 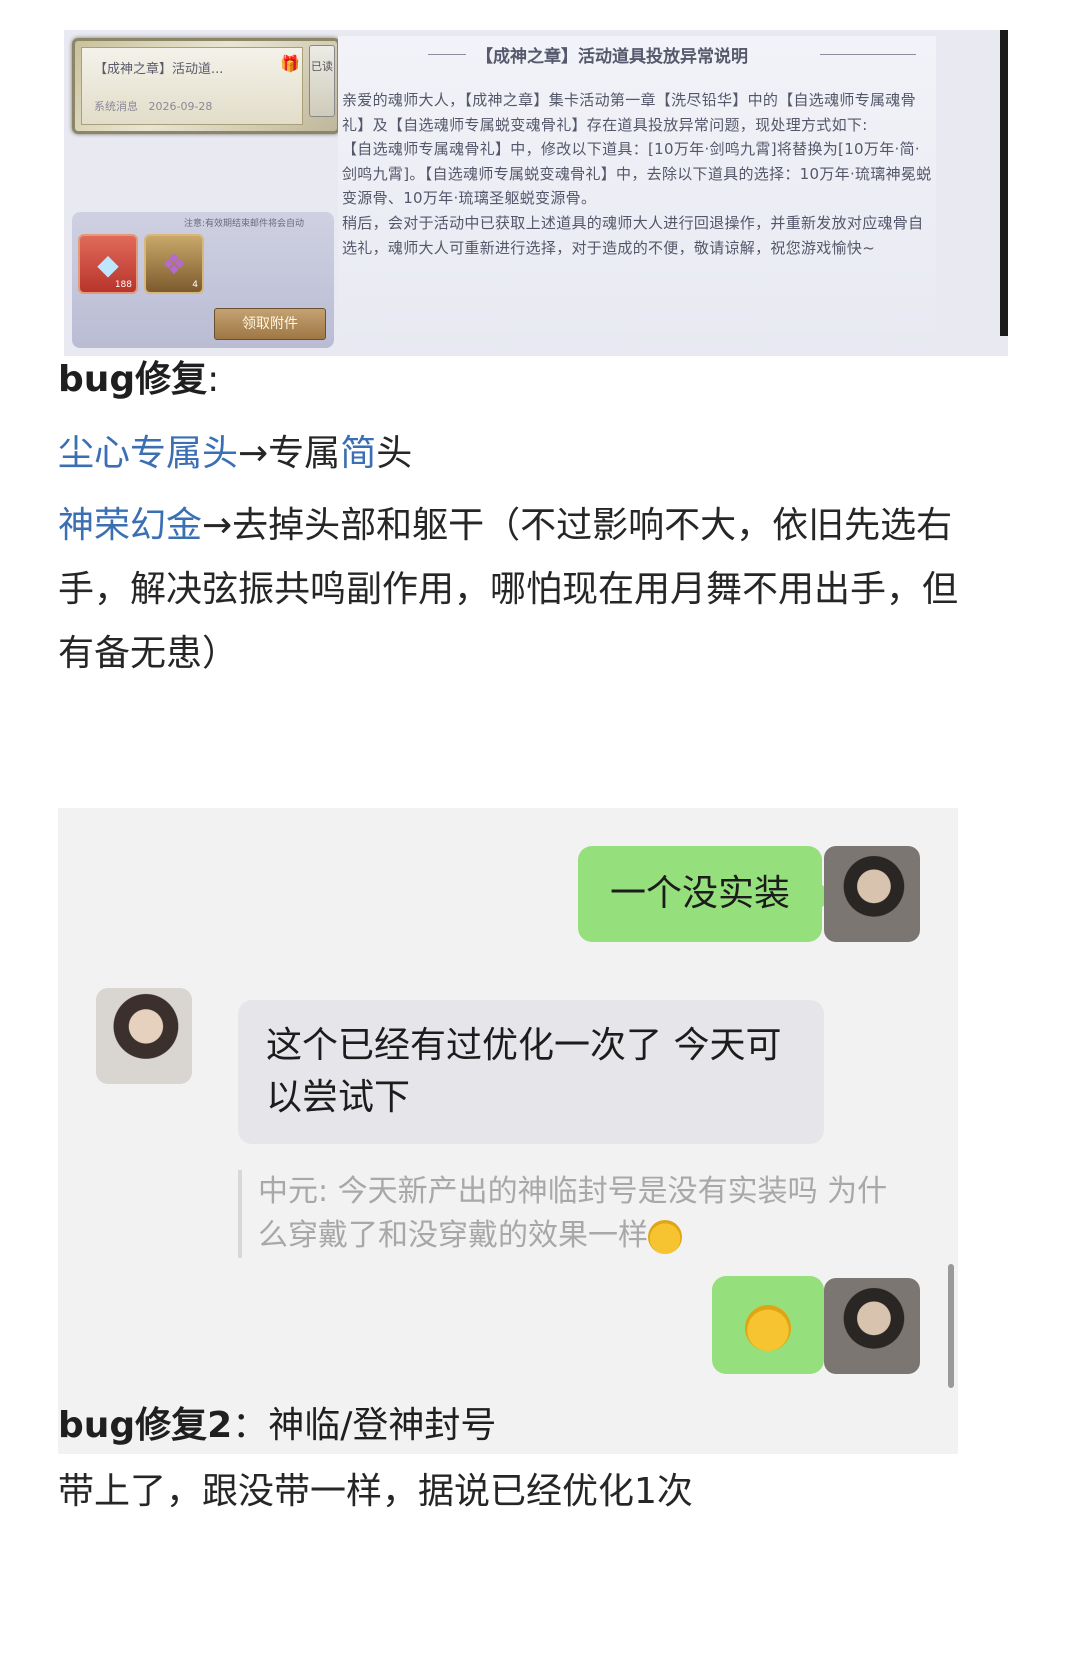 What do you see at coordinates (244, 224) in the screenshot?
I see `attachment-note: 注意:有效期结束邮件将会自动` at bounding box center [244, 224].